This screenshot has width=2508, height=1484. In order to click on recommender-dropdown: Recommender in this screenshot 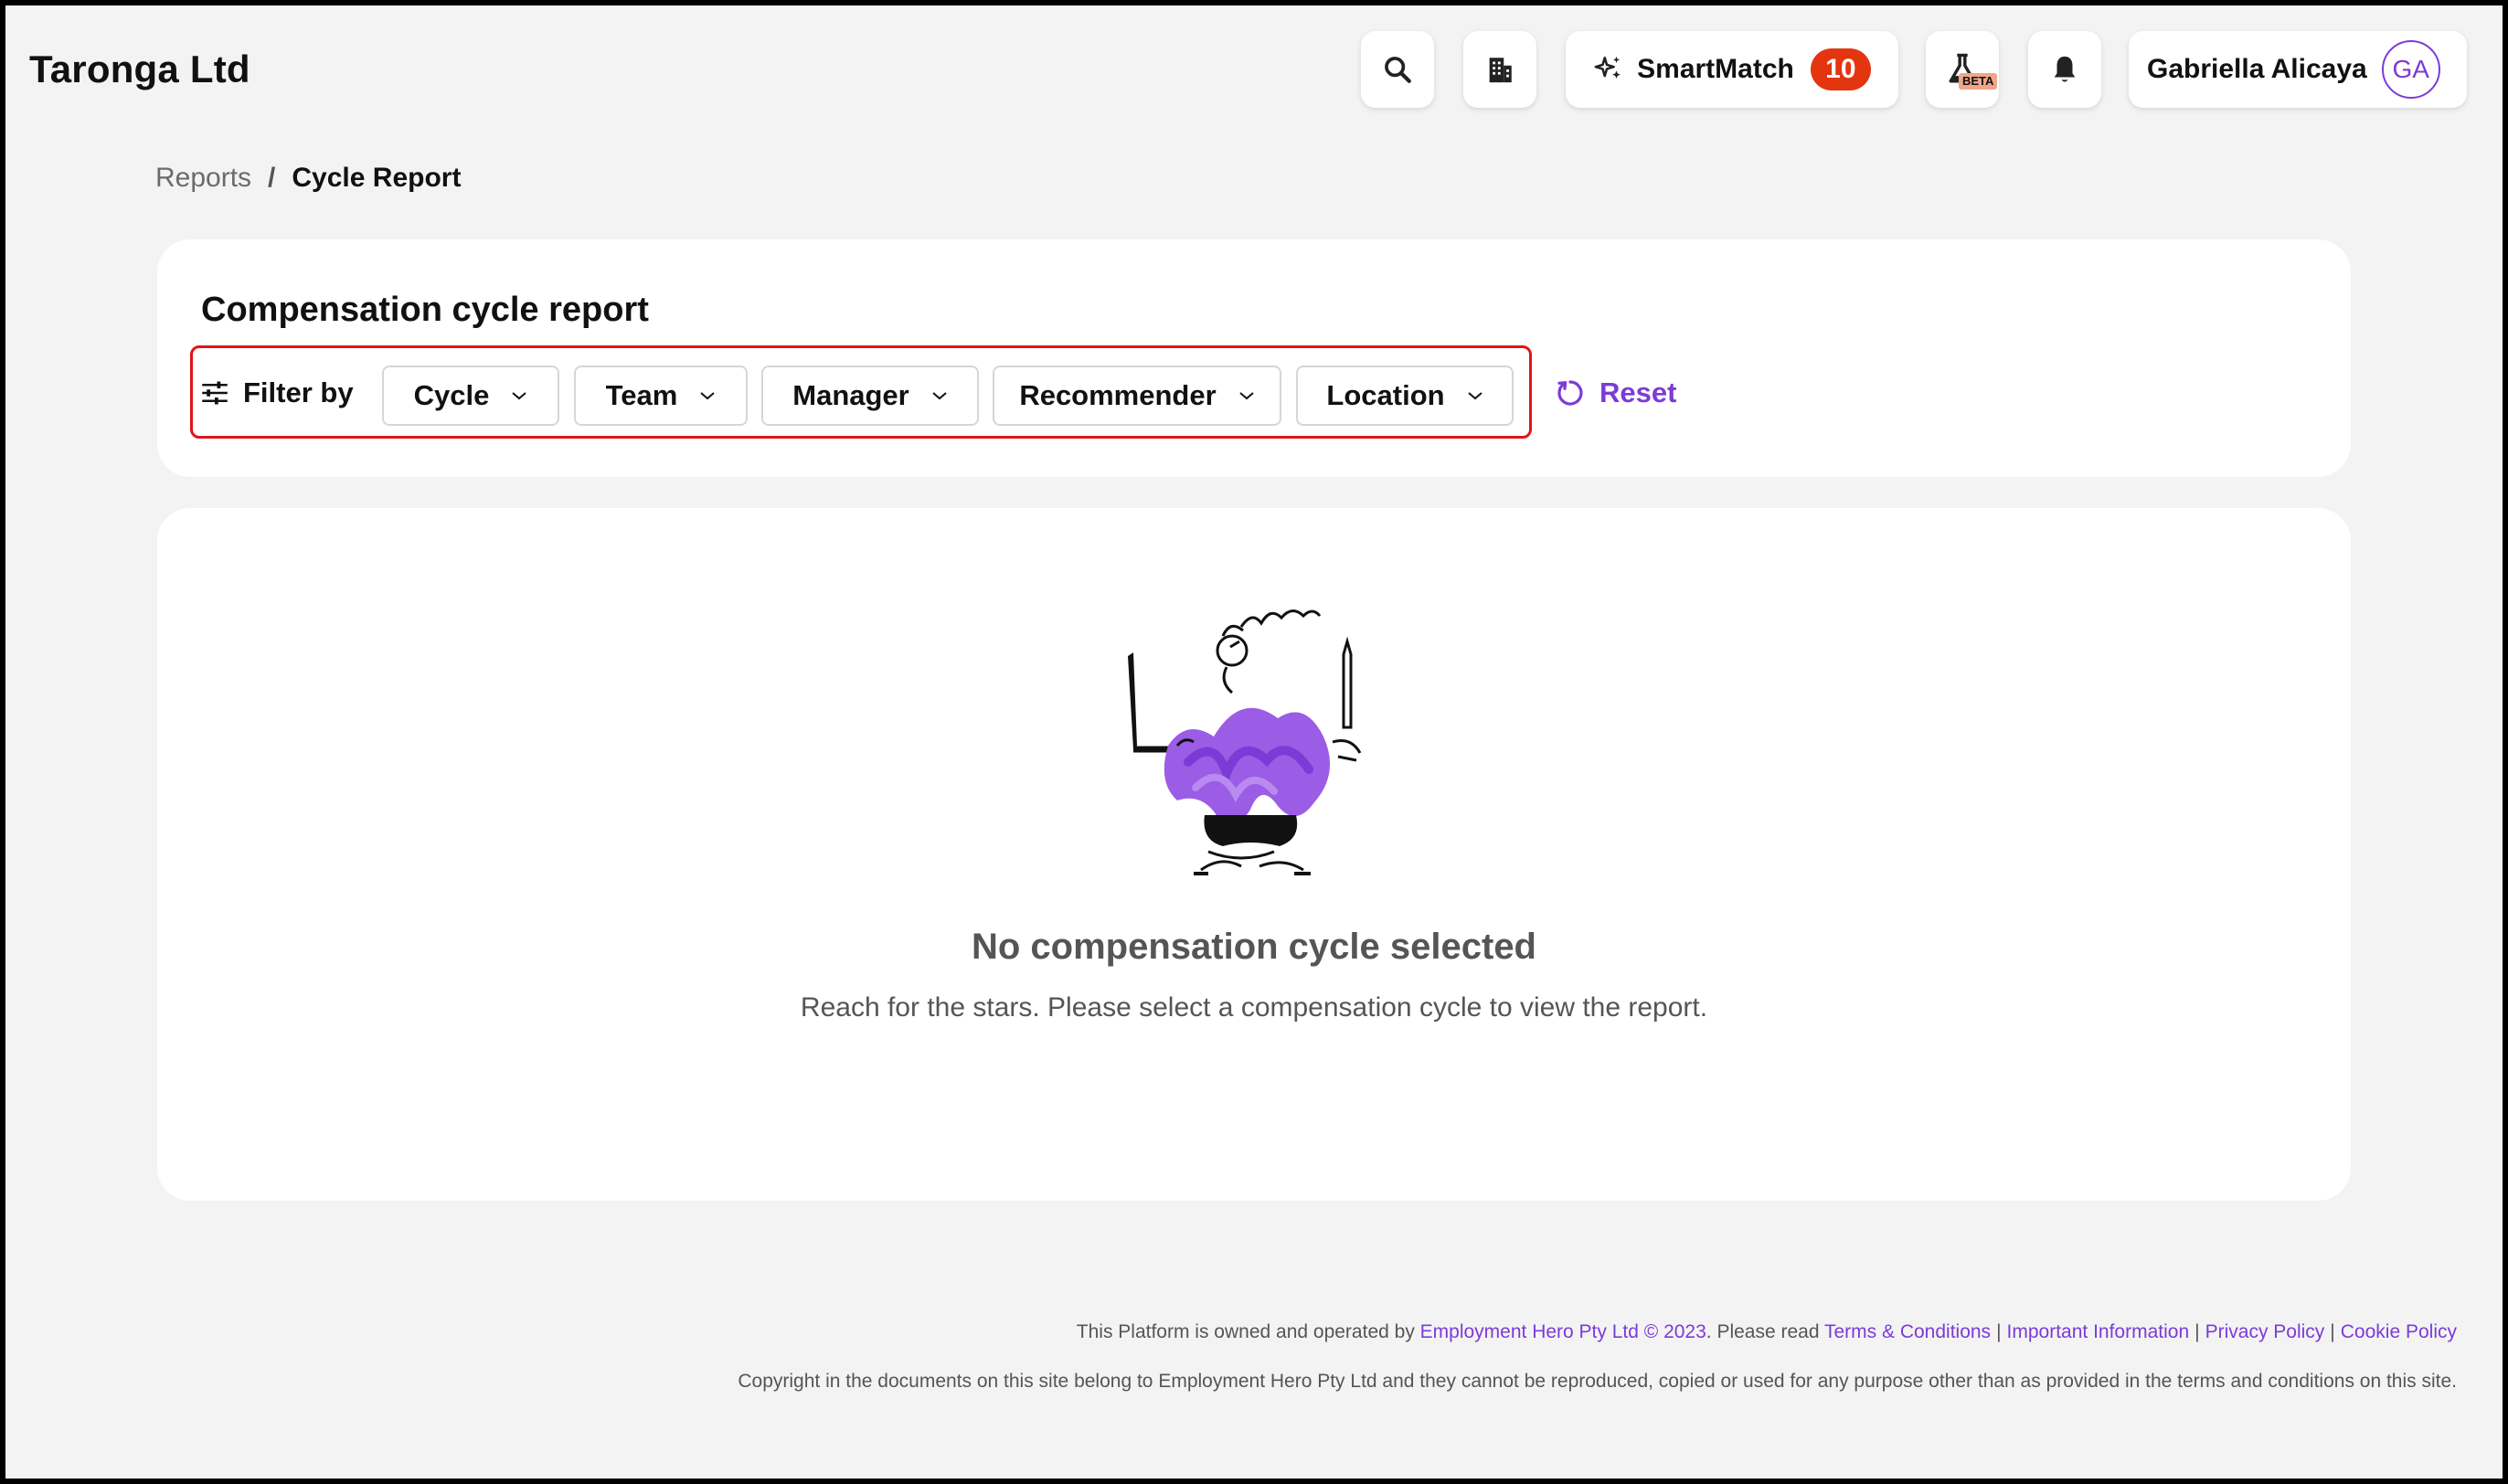, I will do `click(1137, 396)`.